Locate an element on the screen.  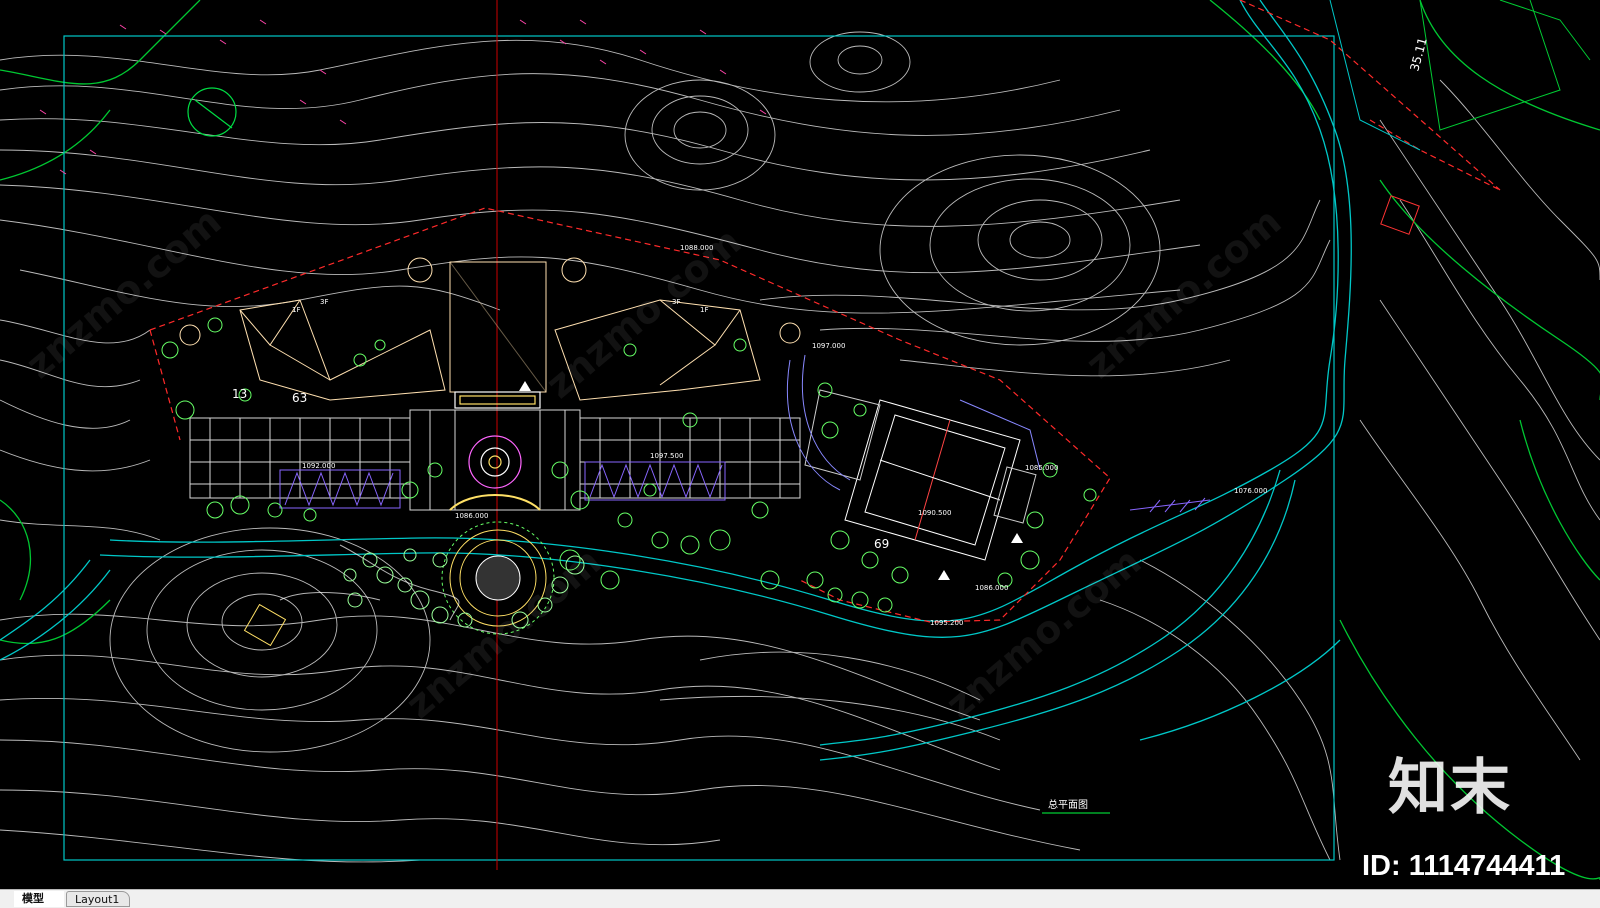
area-number: 69 is located at coordinates (881, 544).